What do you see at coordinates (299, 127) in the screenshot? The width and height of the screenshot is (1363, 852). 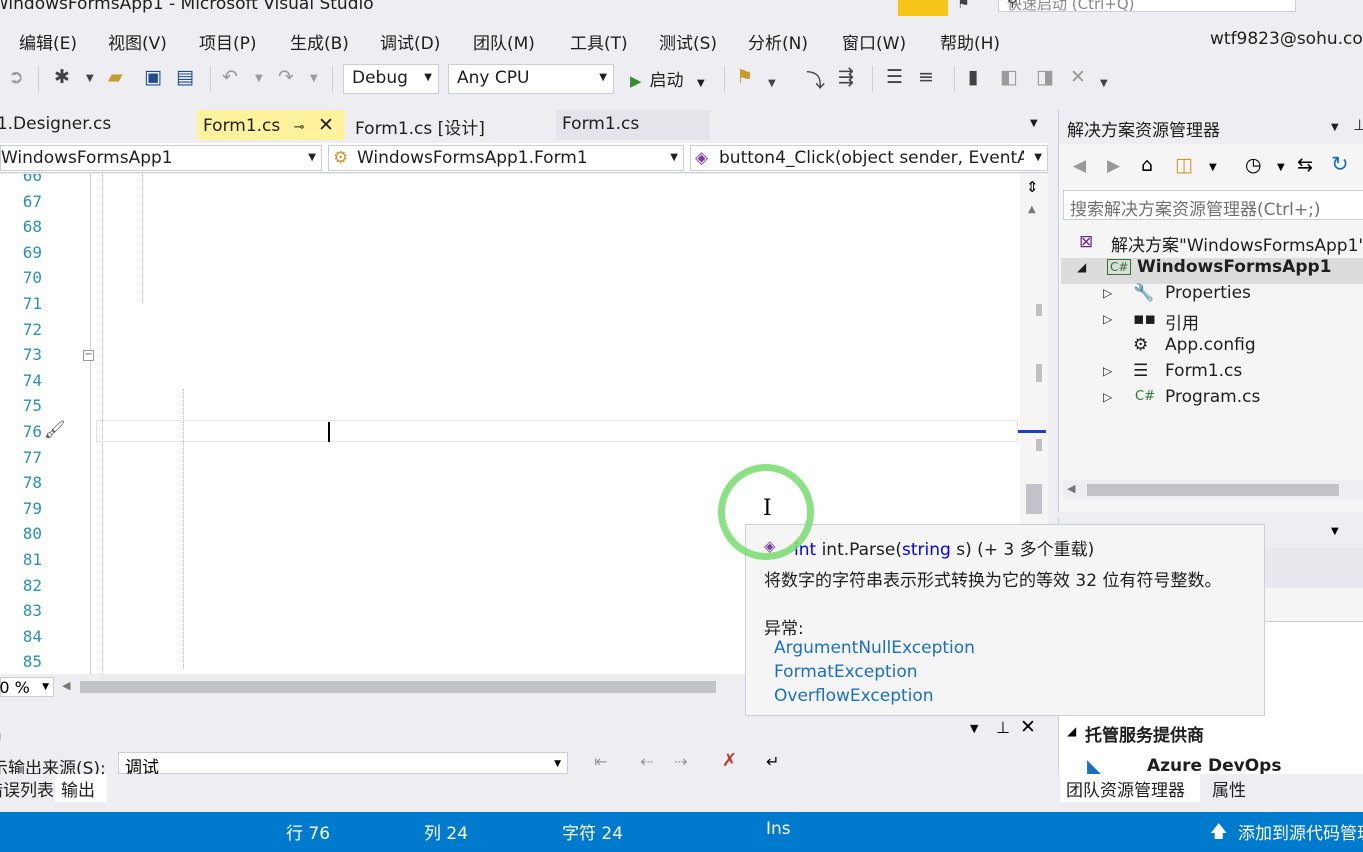 I see `pin-icon: ⊸` at bounding box center [299, 127].